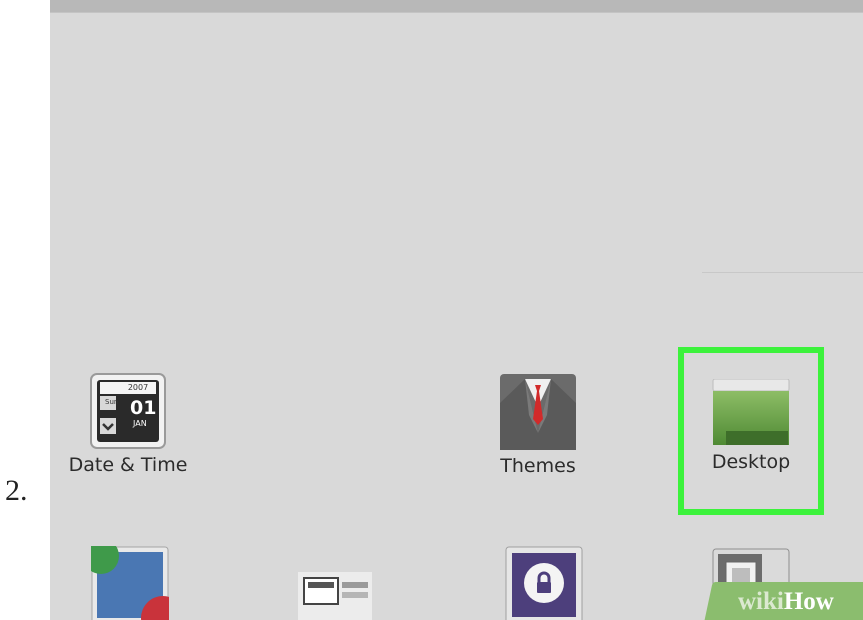 Image resolution: width=863 pixels, height=620 pixels. Describe the element at coordinates (538, 412) in the screenshot. I see `themes-icon` at that location.